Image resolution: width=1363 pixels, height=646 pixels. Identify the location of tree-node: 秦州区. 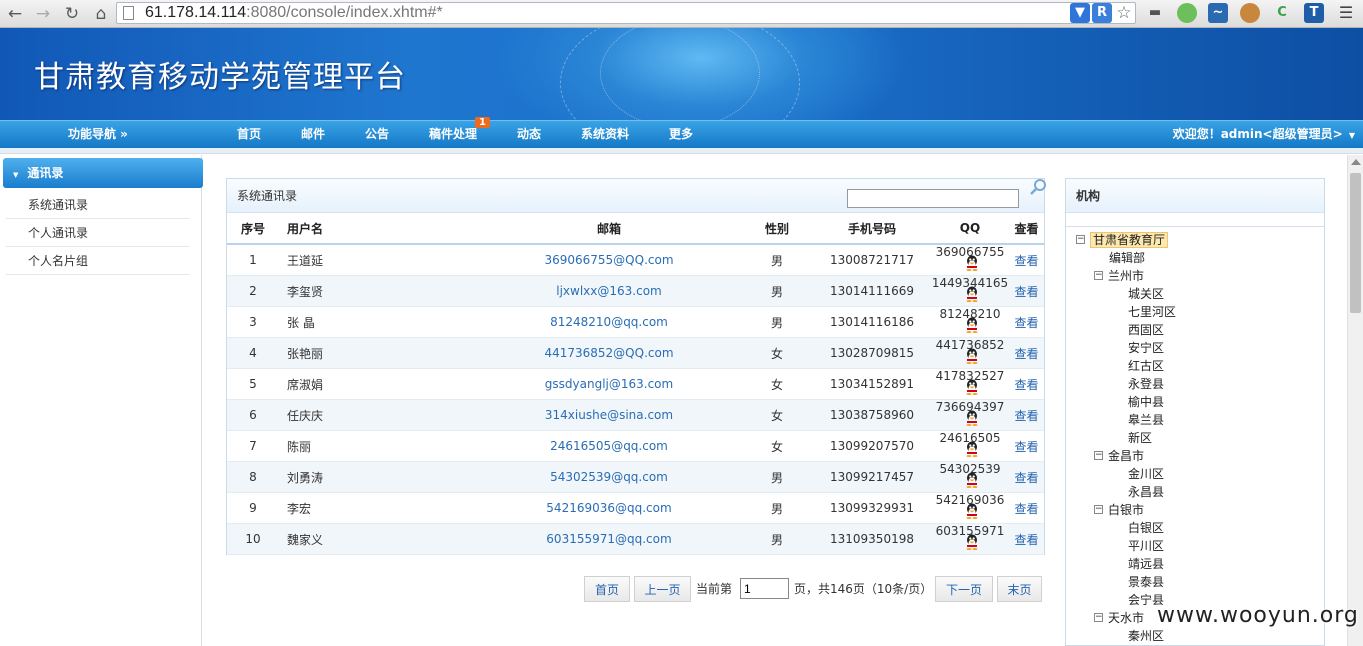
(1146, 636).